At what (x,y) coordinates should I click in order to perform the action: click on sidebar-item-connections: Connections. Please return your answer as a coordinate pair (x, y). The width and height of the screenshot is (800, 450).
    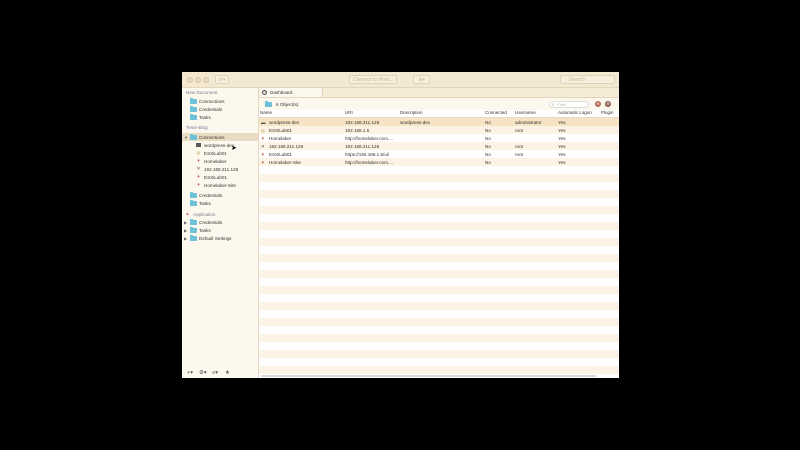
    Looking at the image, I should click on (220, 101).